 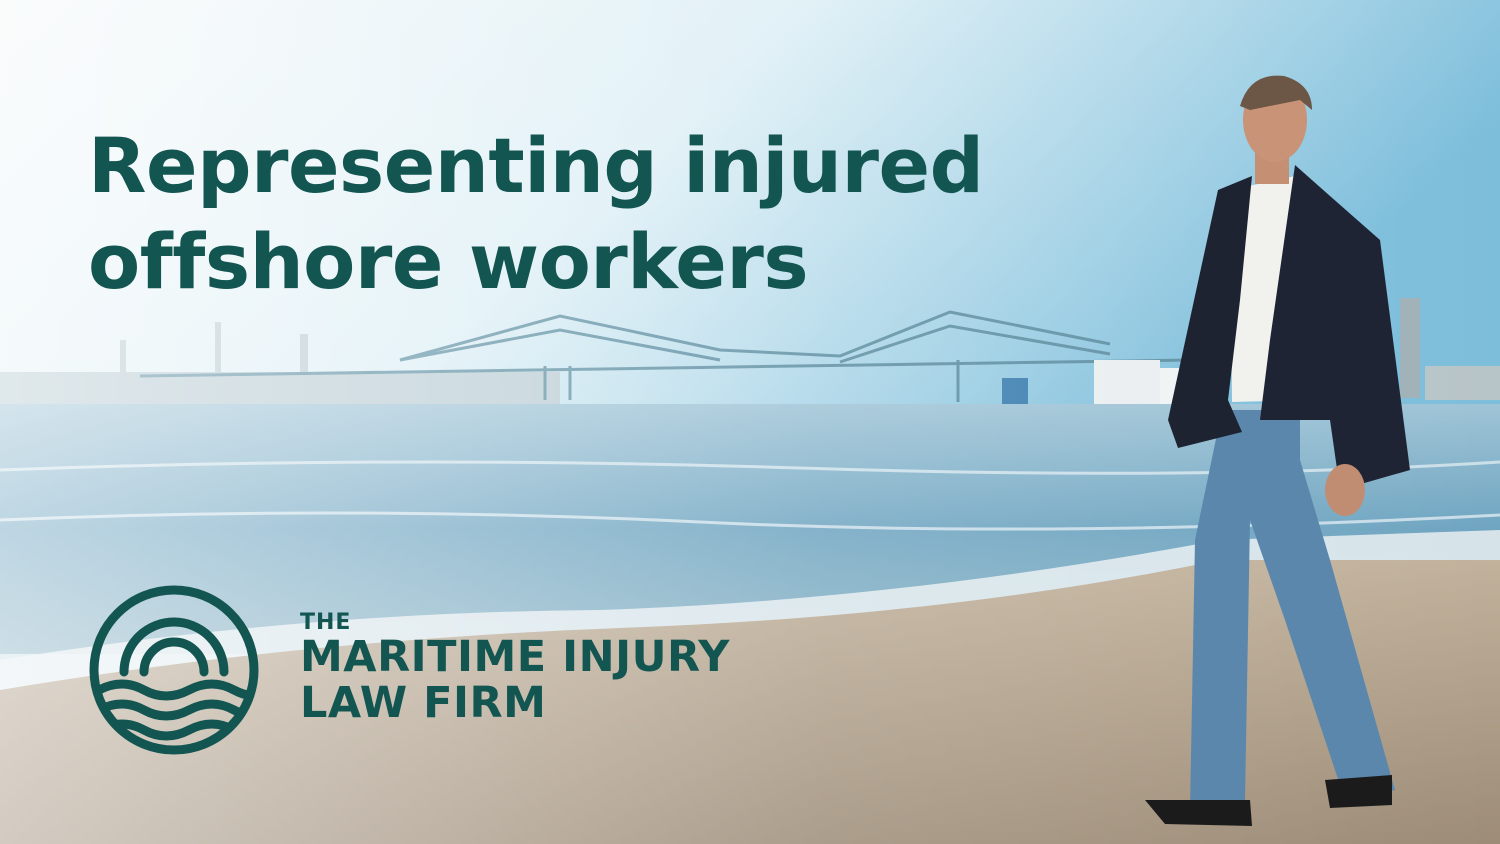 What do you see at coordinates (174, 670) in the screenshot?
I see `sun-over-waves-icon` at bounding box center [174, 670].